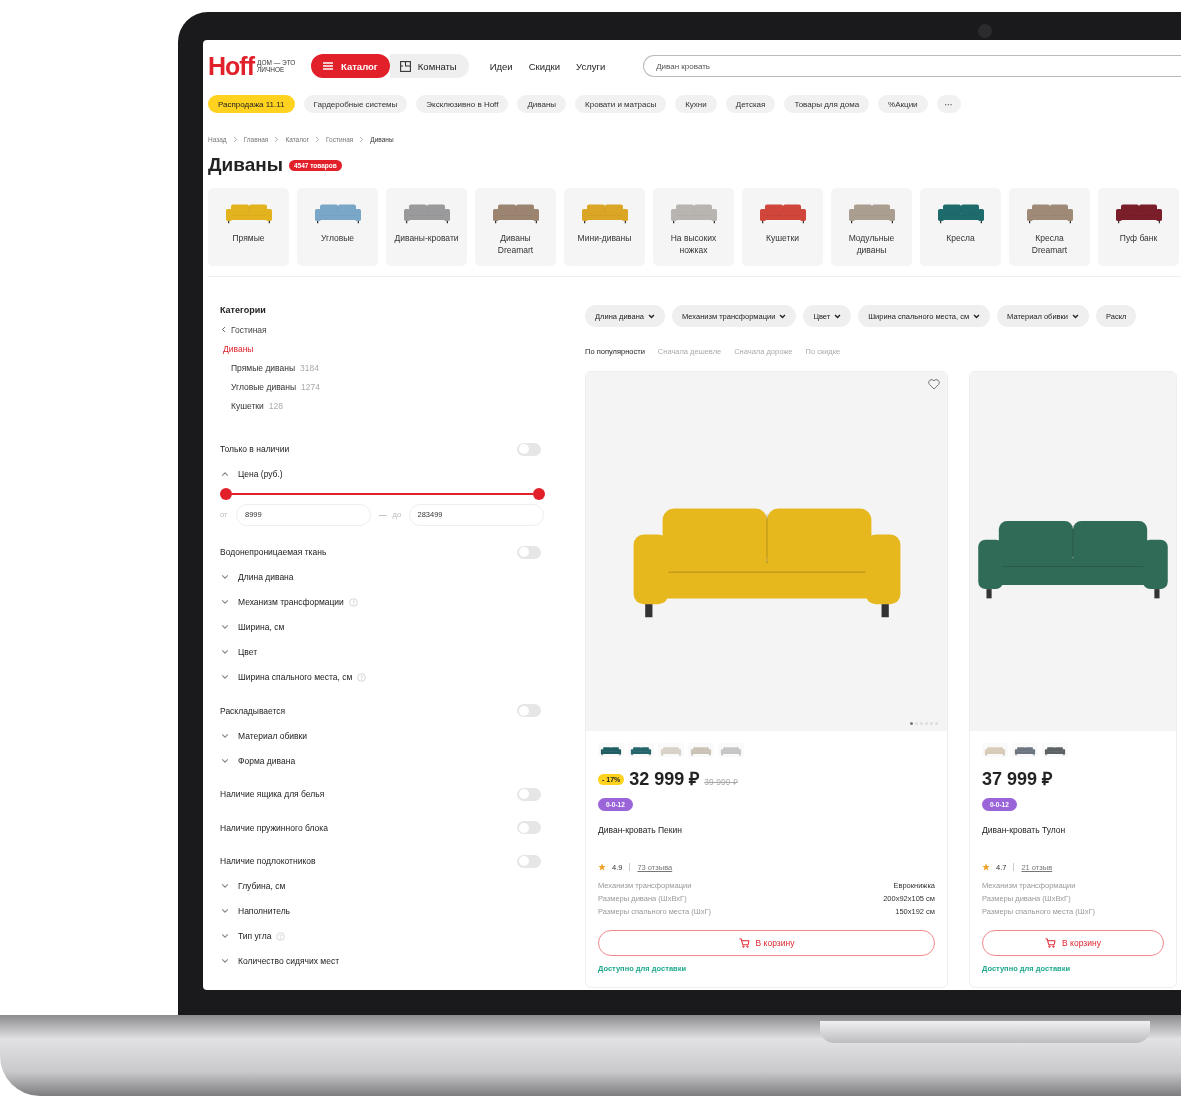  Describe the element at coordinates (426, 227) in the screenshot. I see `category-tile: Диваны-кровати` at that location.